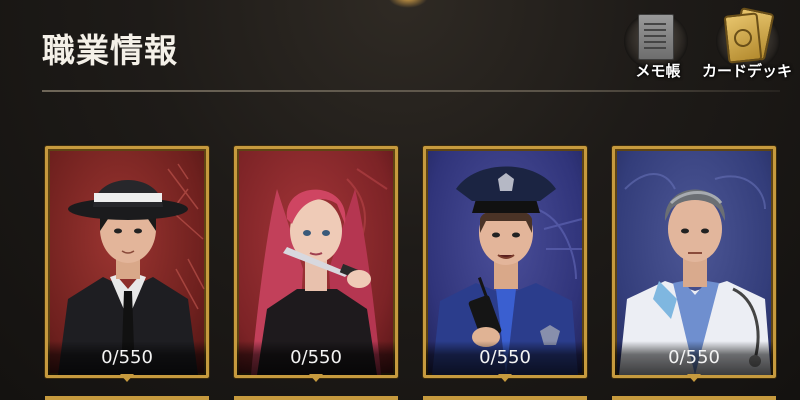  Describe the element at coordinates (505, 262) in the screenshot. I see `job-card-police: 0/550` at that location.